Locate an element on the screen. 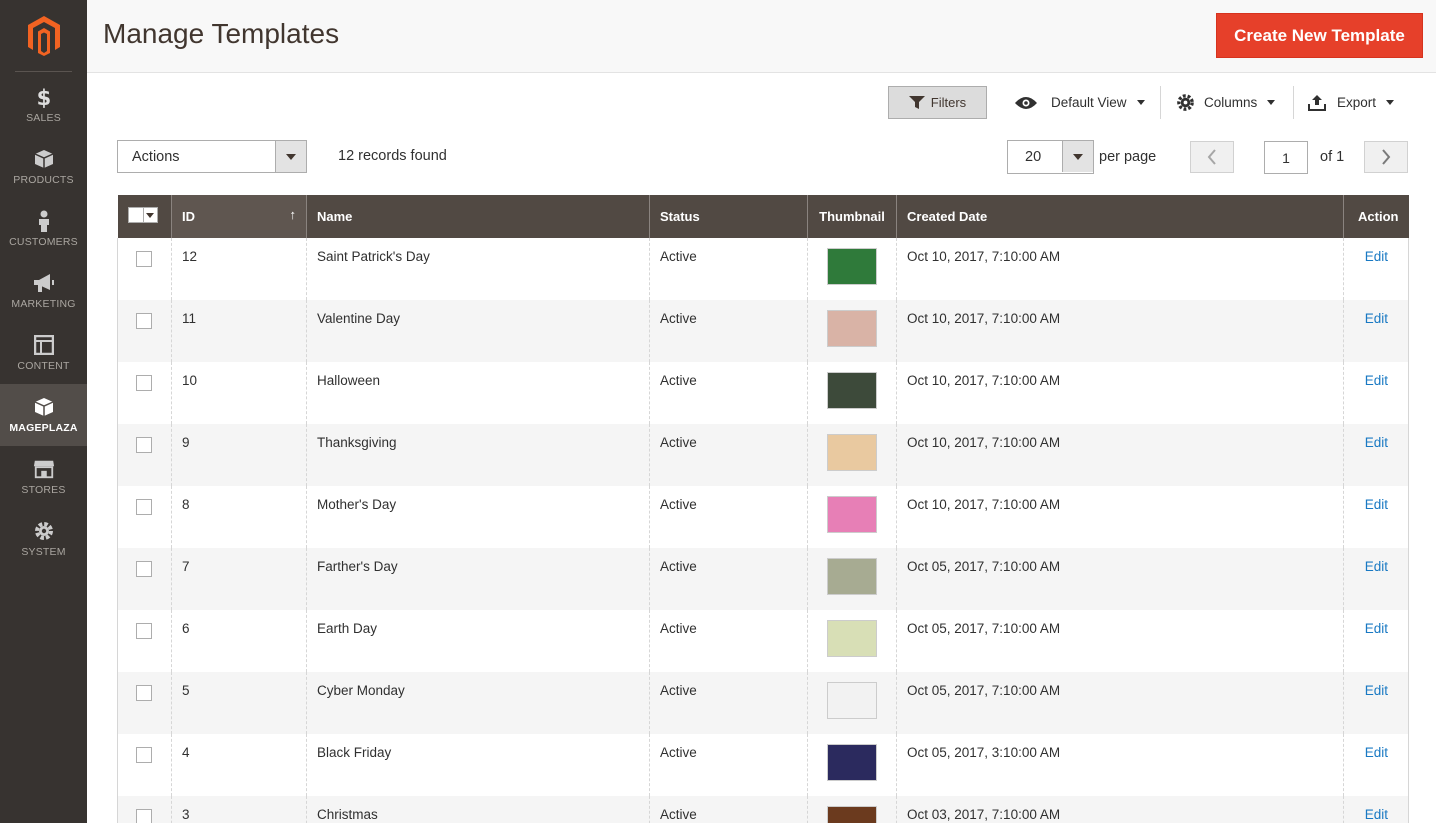  column-header-created-date: Created Date is located at coordinates (1120, 216).